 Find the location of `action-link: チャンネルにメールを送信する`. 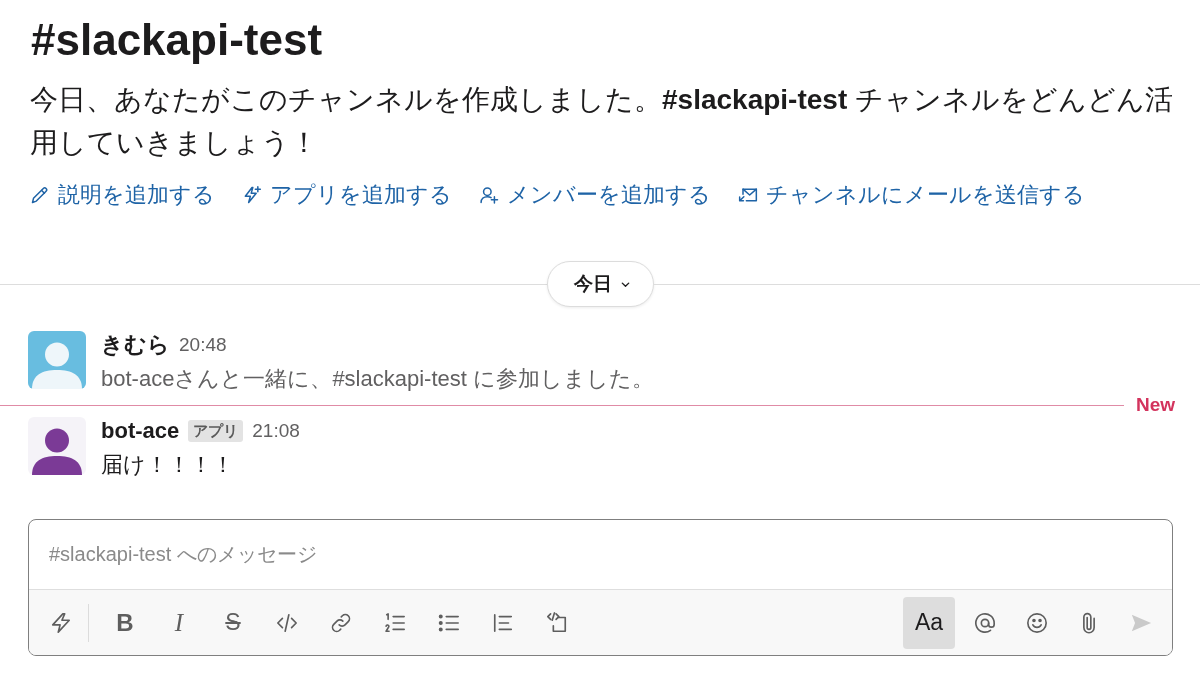

action-link: チャンネルにメールを送信する is located at coordinates (911, 195).